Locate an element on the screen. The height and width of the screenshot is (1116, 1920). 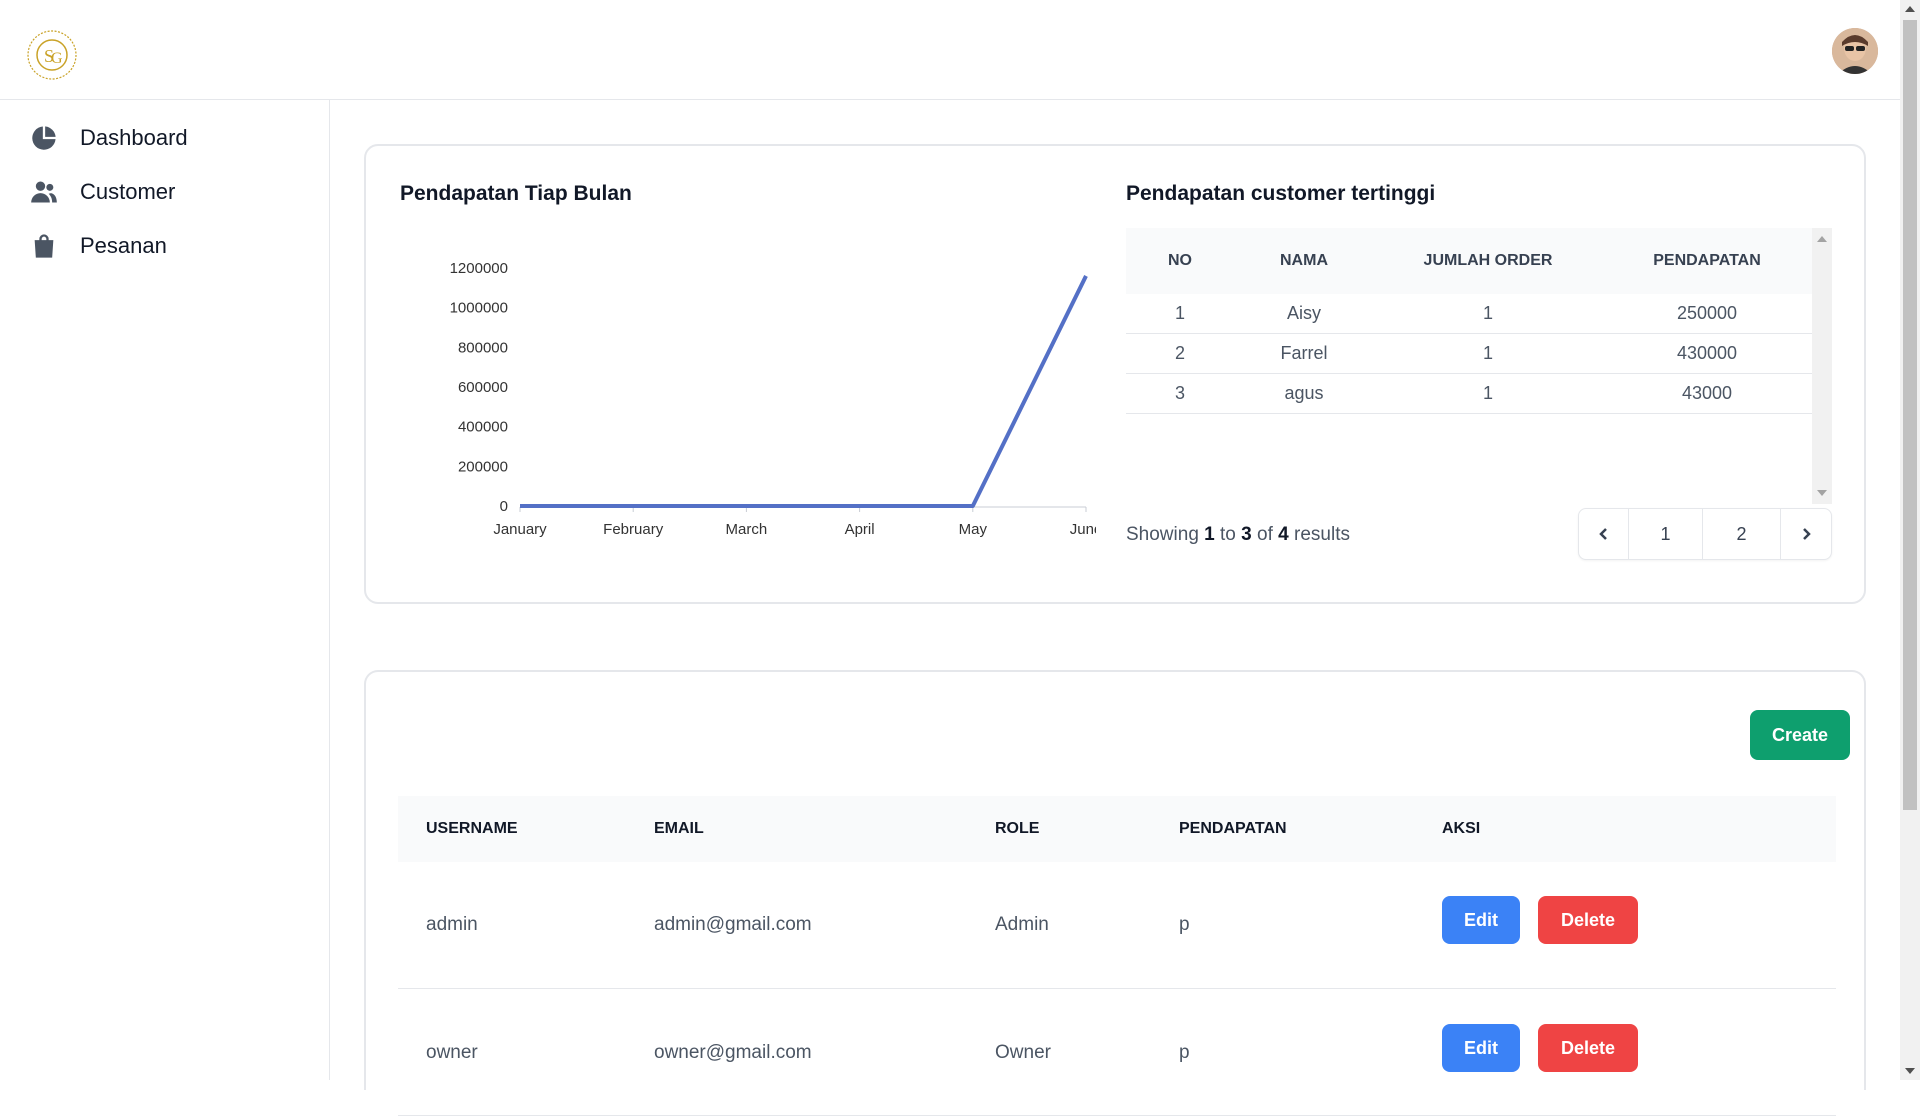
header-aksi: AKSI is located at coordinates (1461, 828).